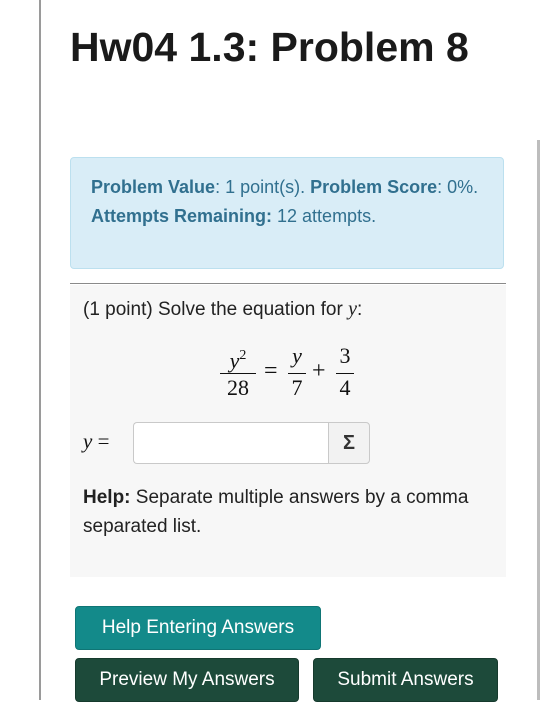  What do you see at coordinates (405, 680) in the screenshot?
I see `submit-answers-button: Submit Answers` at bounding box center [405, 680].